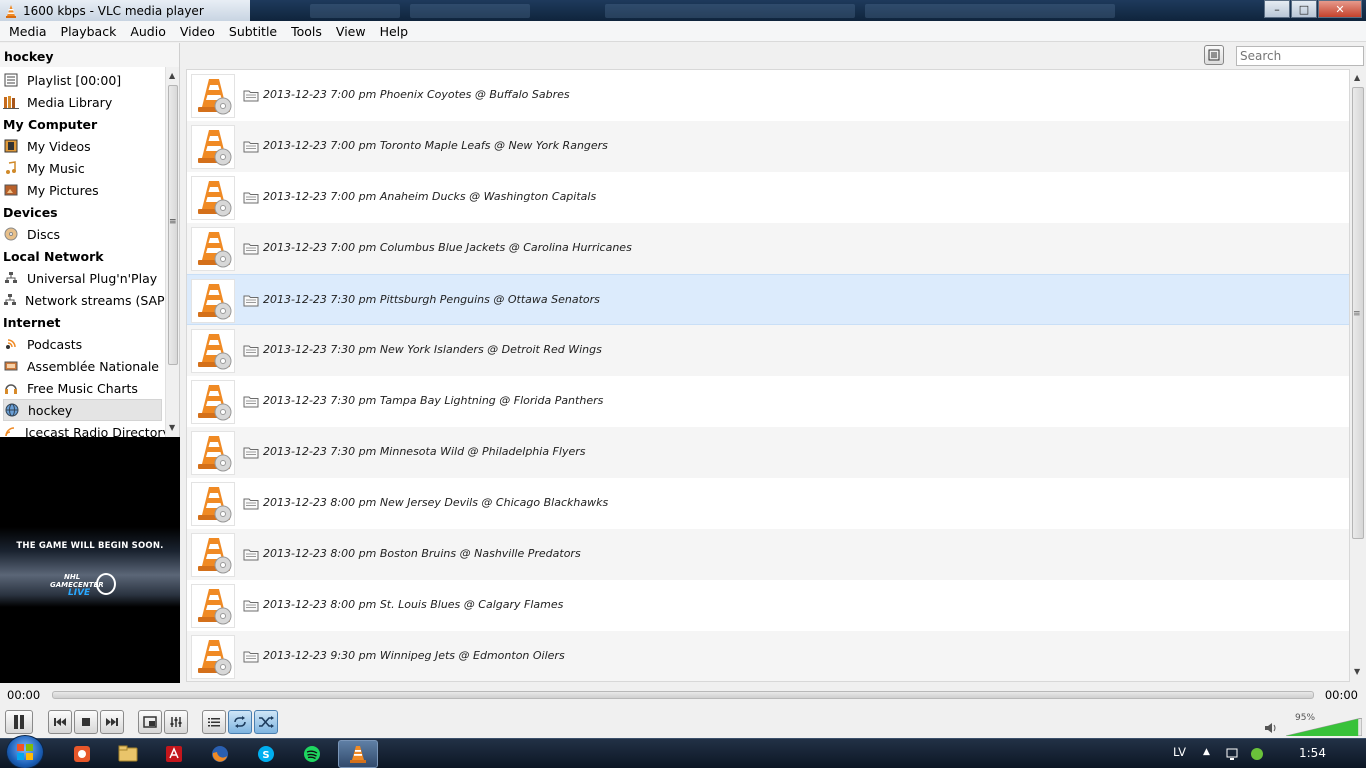  I want to click on menu-help: Help, so click(394, 31).